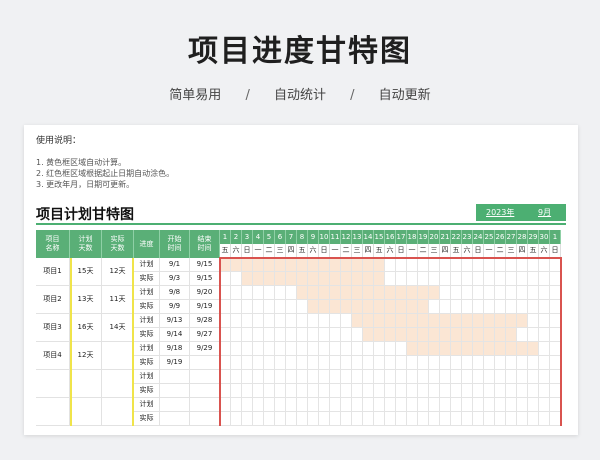 Image resolution: width=600 pixels, height=460 pixels. What do you see at coordinates (53, 328) in the screenshot?
I see `project-name: 项目3` at bounding box center [53, 328].